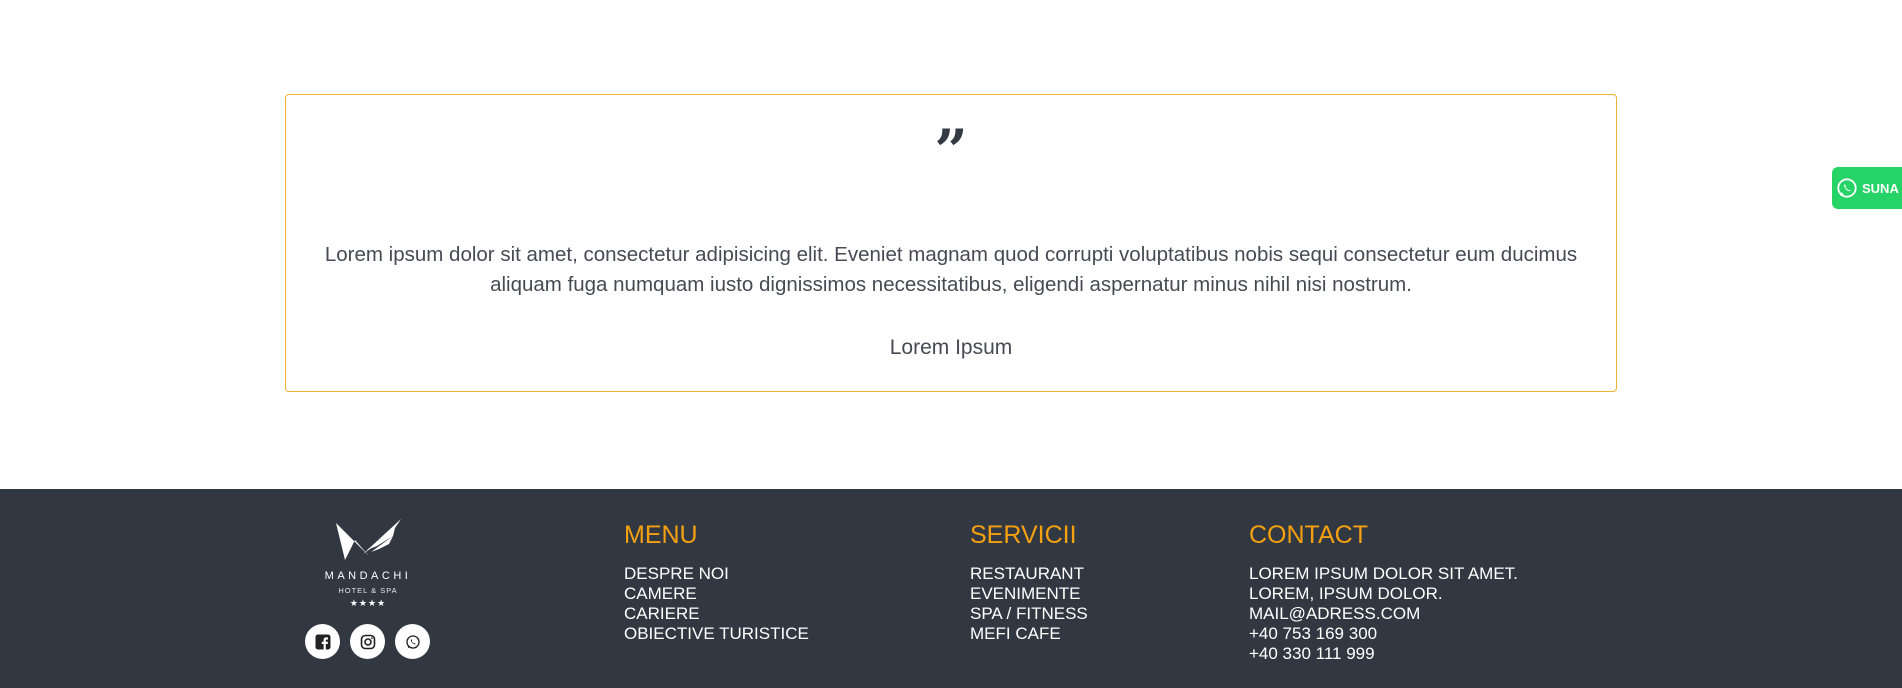  Describe the element at coordinates (368, 603) in the screenshot. I see `brand-stars: ★★★★` at that location.